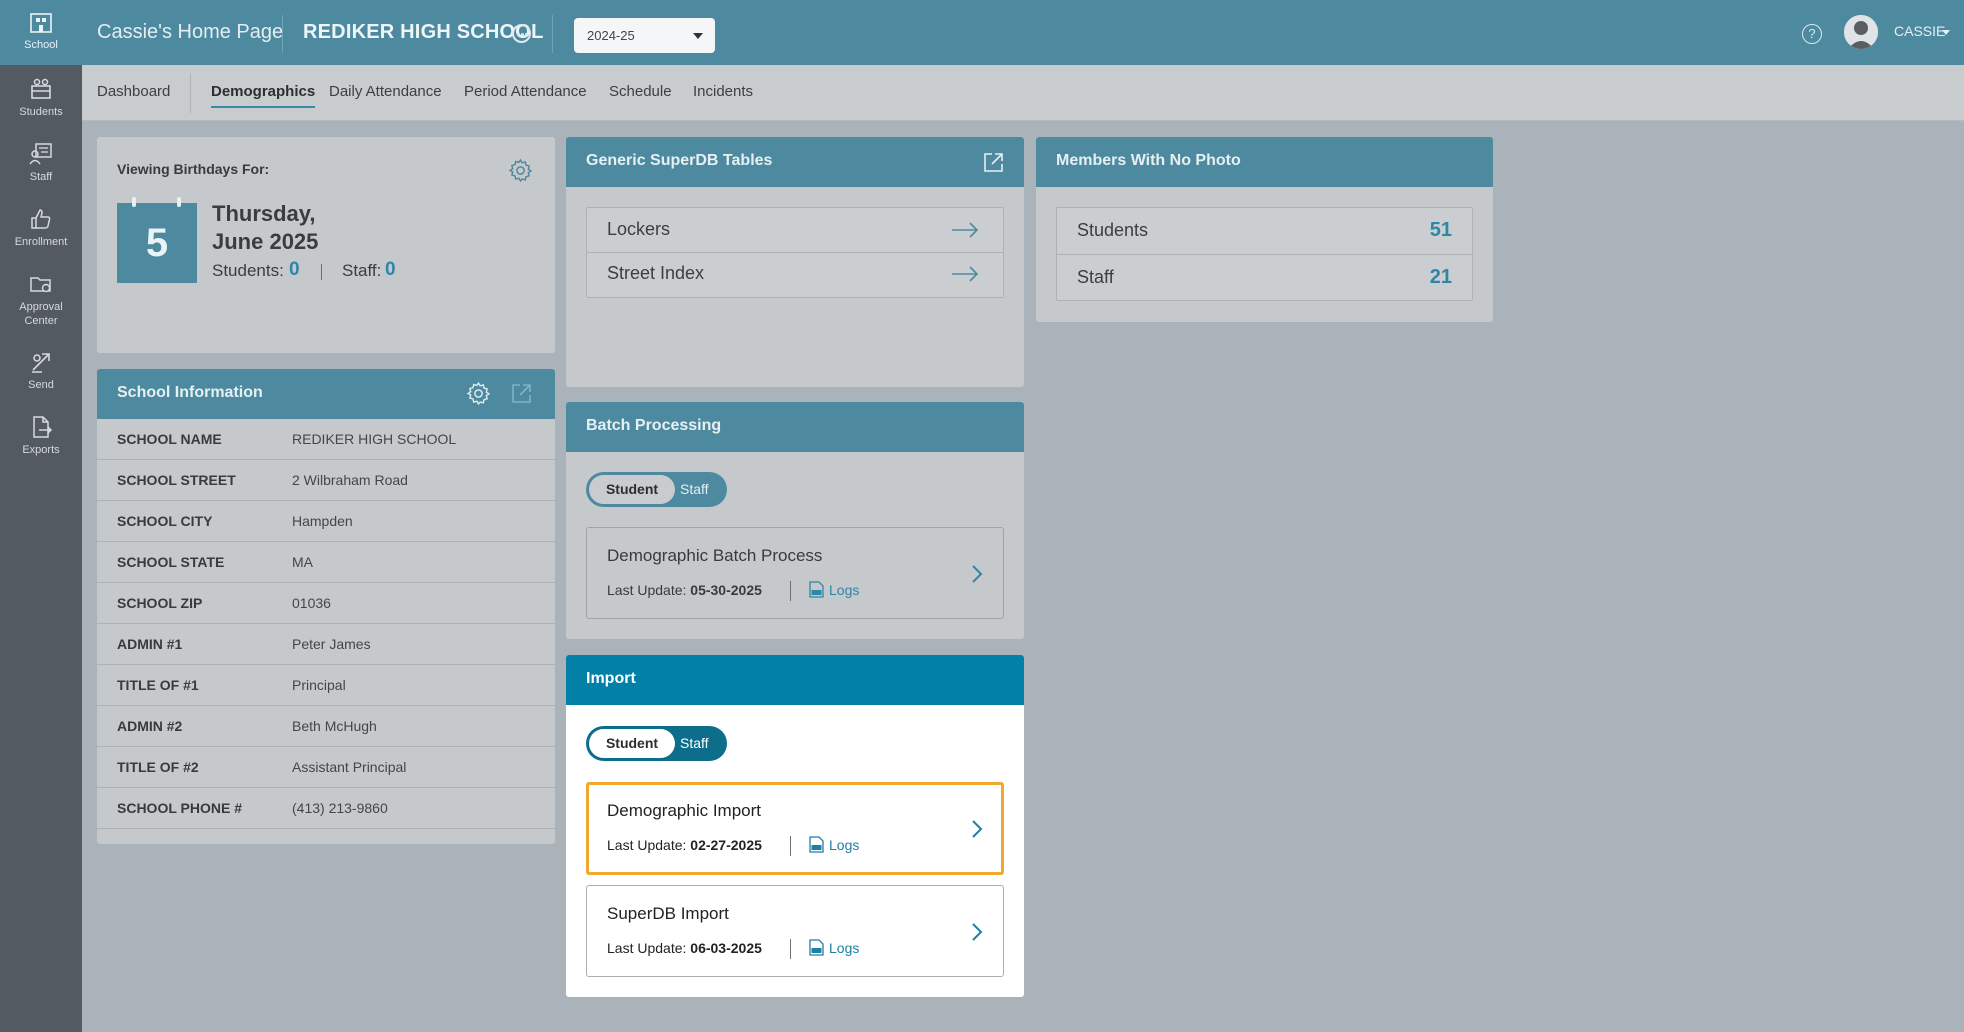 The image size is (1964, 1032). What do you see at coordinates (176, 480) in the screenshot?
I see `field-label: SCHOOL STREET` at bounding box center [176, 480].